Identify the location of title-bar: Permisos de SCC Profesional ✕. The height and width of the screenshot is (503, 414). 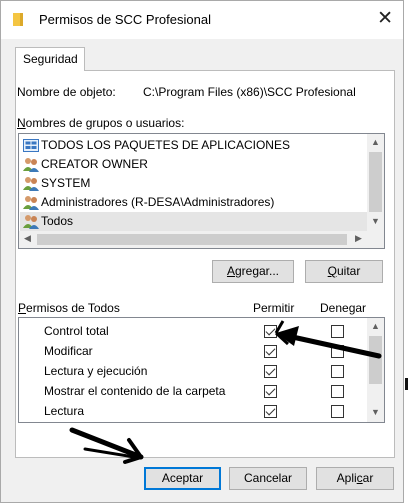
(202, 20).